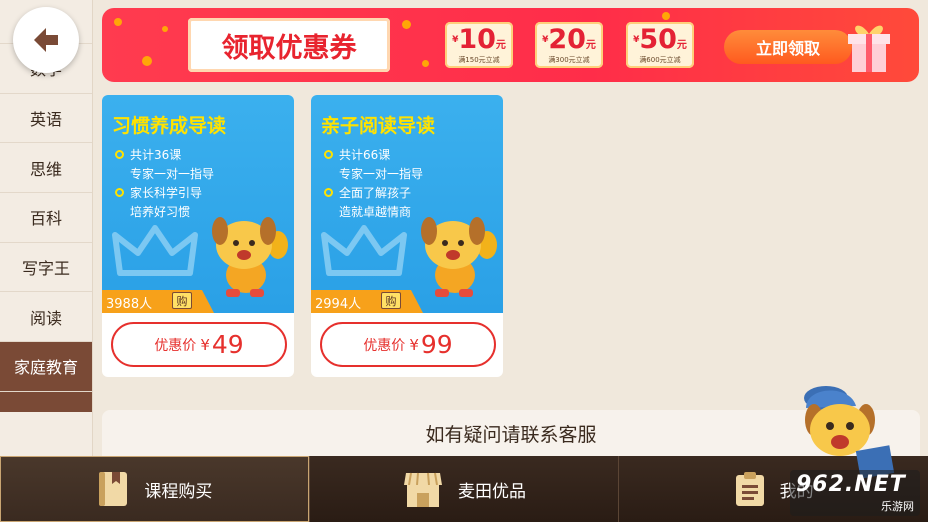 The width and height of the screenshot is (928, 522). Describe the element at coordinates (479, 60) in the screenshot. I see `coupon-condition: 满150元立减` at that location.